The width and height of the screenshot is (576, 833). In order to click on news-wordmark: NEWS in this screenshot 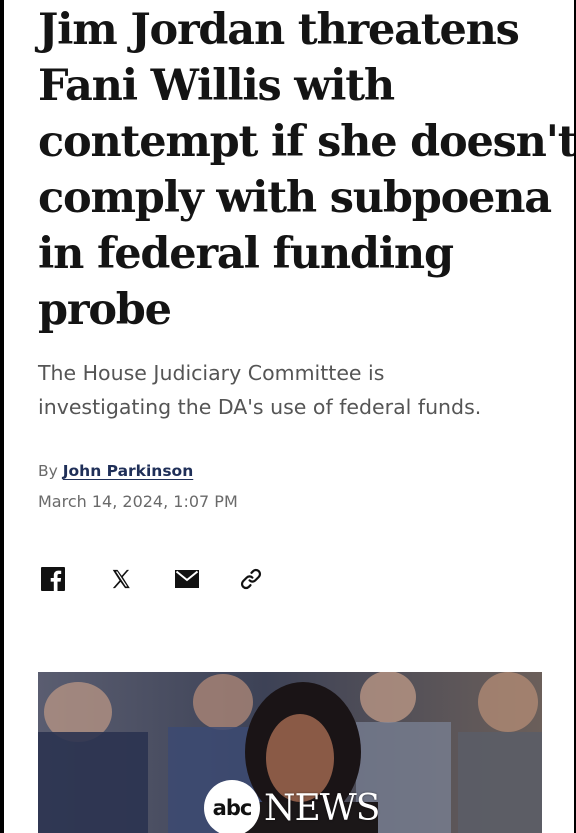, I will do `click(322, 808)`.